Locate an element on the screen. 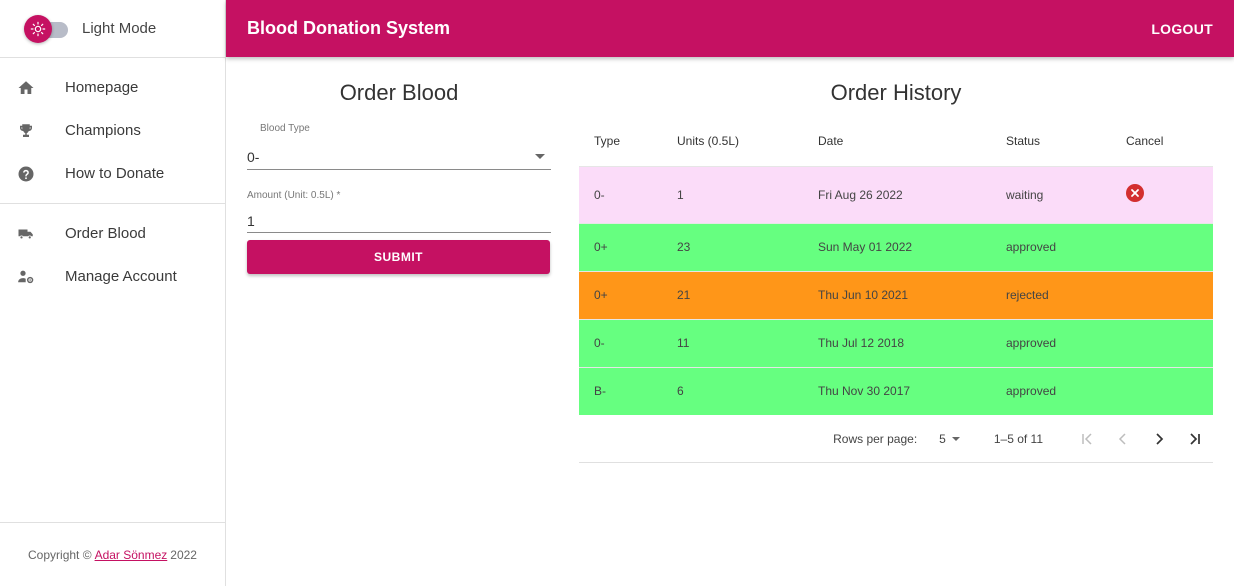 Image resolution: width=1234 pixels, height=586 pixels. sidebar-item-manage-account: Manage Account is located at coordinates (112, 276).